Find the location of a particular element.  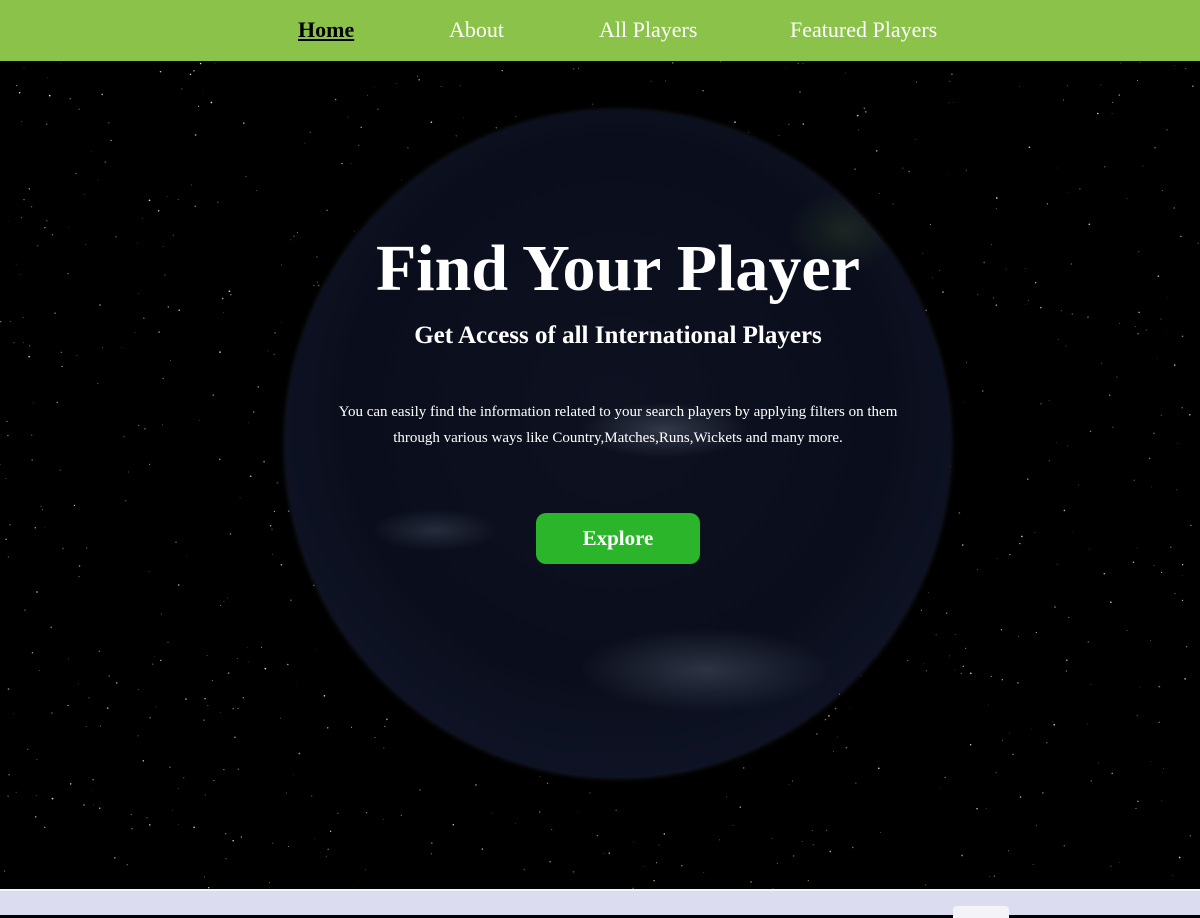

explore-button: Explore is located at coordinates (618, 538).